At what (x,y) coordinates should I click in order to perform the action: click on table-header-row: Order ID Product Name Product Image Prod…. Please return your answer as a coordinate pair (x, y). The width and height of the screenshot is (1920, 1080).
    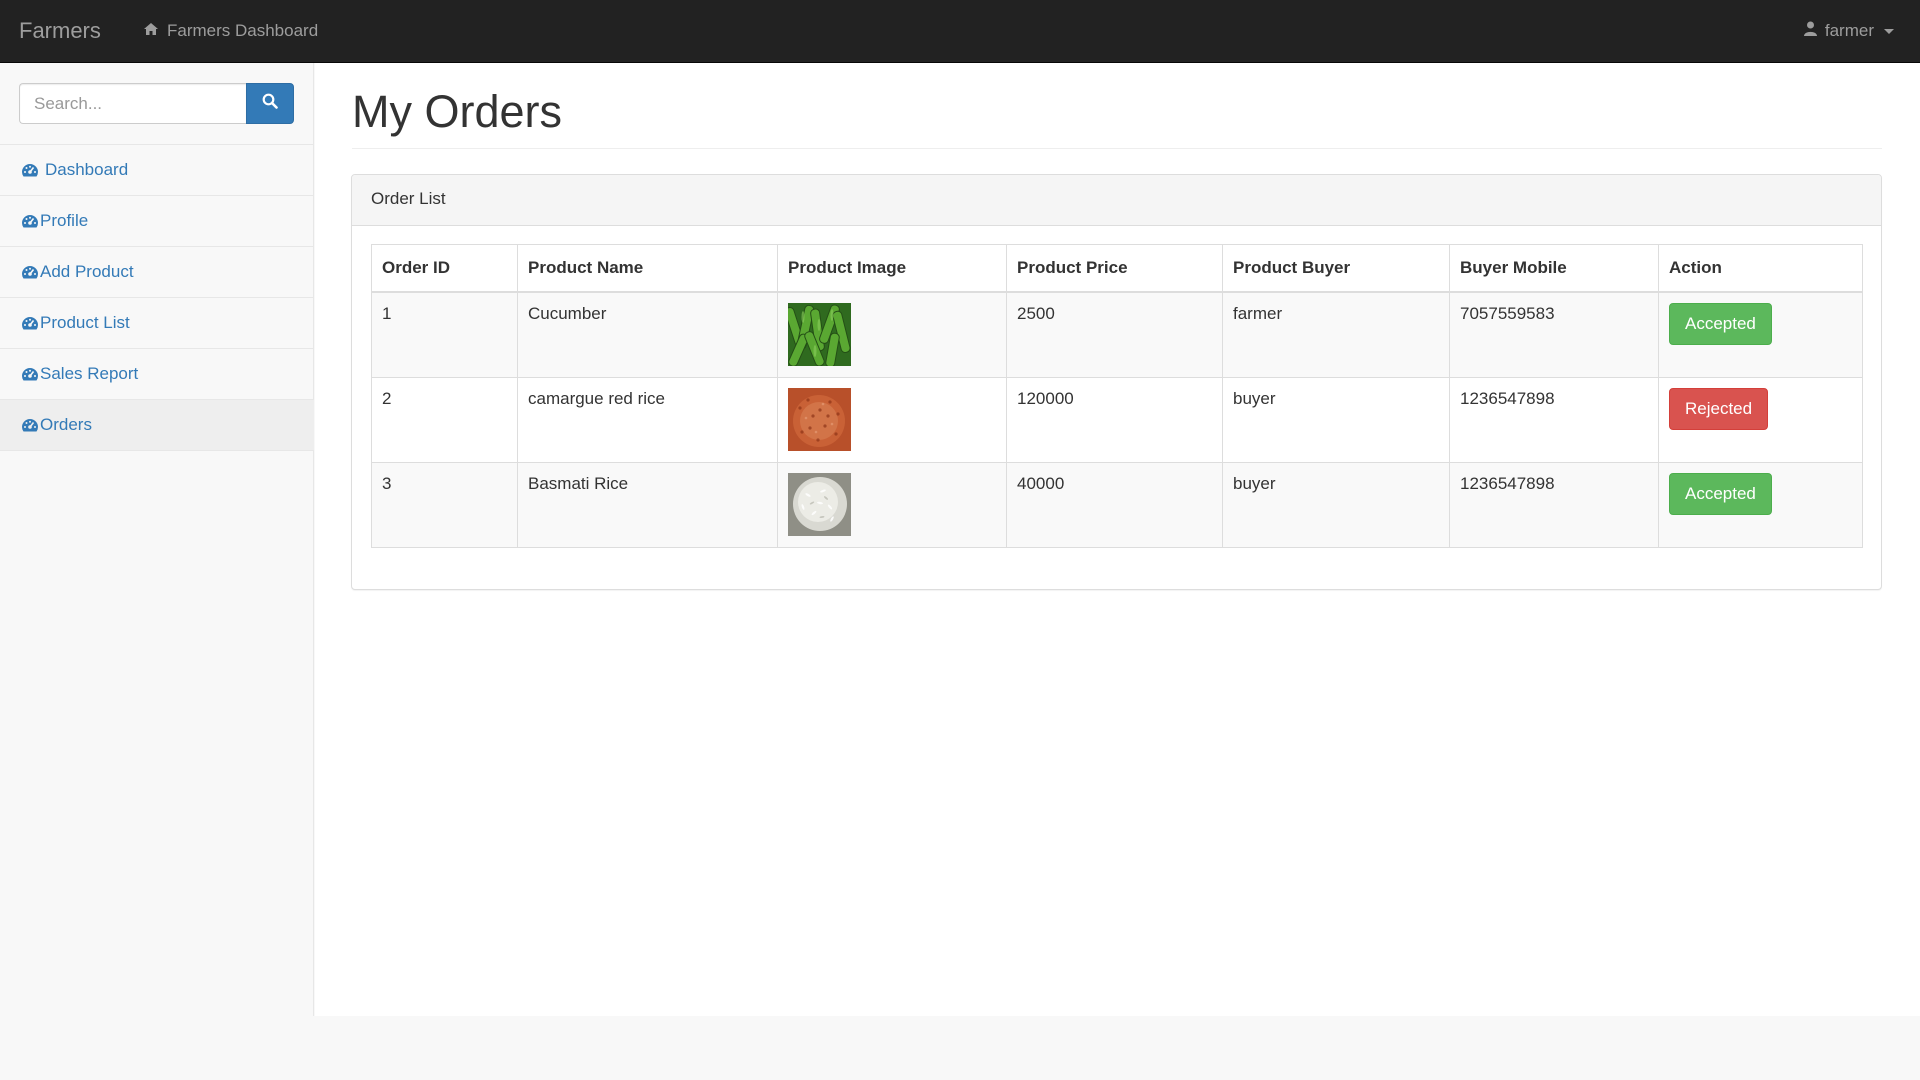
    Looking at the image, I should click on (1117, 268).